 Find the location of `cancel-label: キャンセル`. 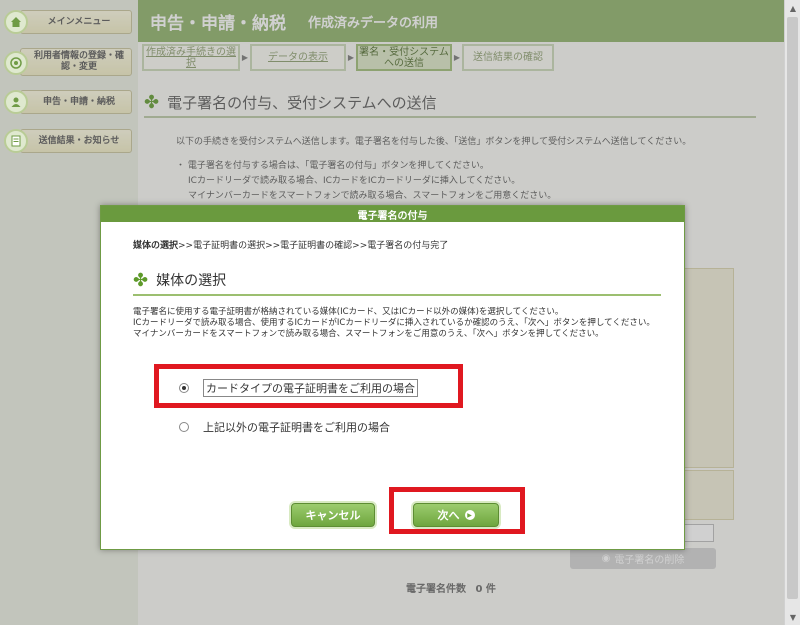

cancel-label: キャンセル is located at coordinates (333, 515).